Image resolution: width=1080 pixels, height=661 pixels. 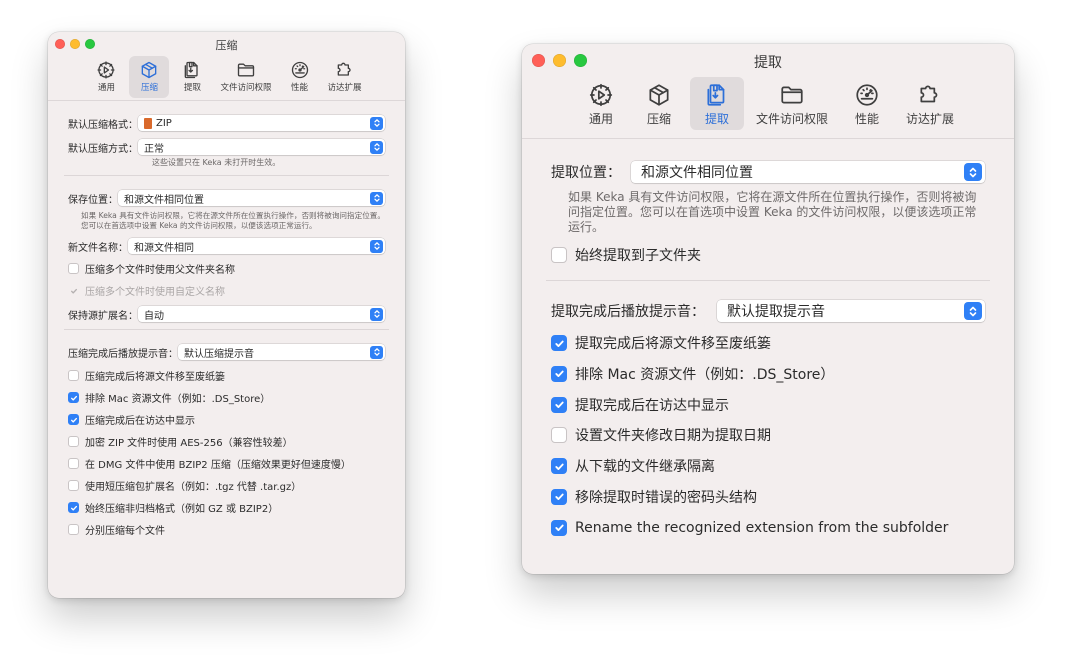 I want to click on sound-value: 默认压缩提示音, so click(x=219, y=354).